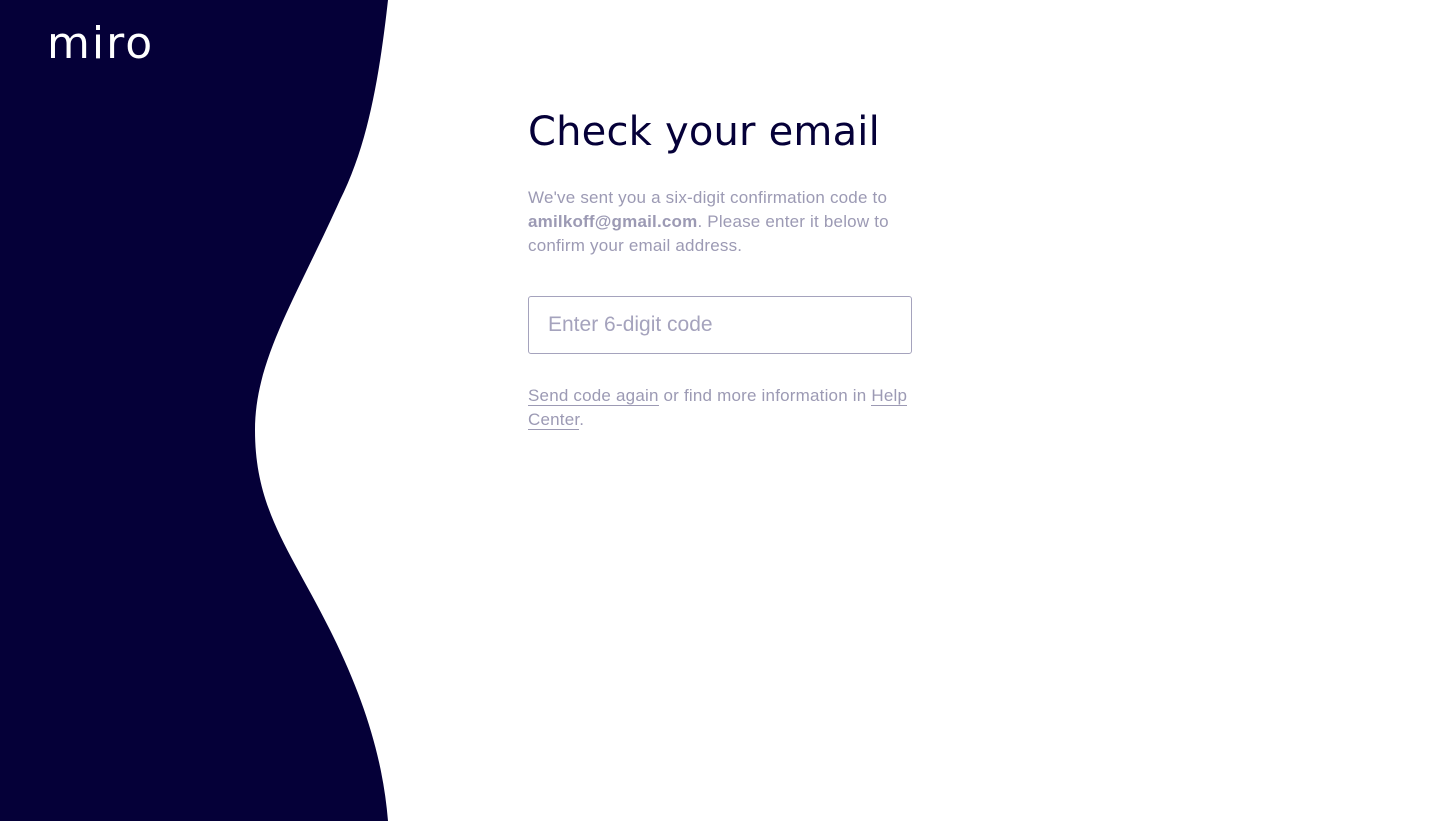 The image size is (1440, 821). I want to click on help-end-text: ., so click(582, 419).